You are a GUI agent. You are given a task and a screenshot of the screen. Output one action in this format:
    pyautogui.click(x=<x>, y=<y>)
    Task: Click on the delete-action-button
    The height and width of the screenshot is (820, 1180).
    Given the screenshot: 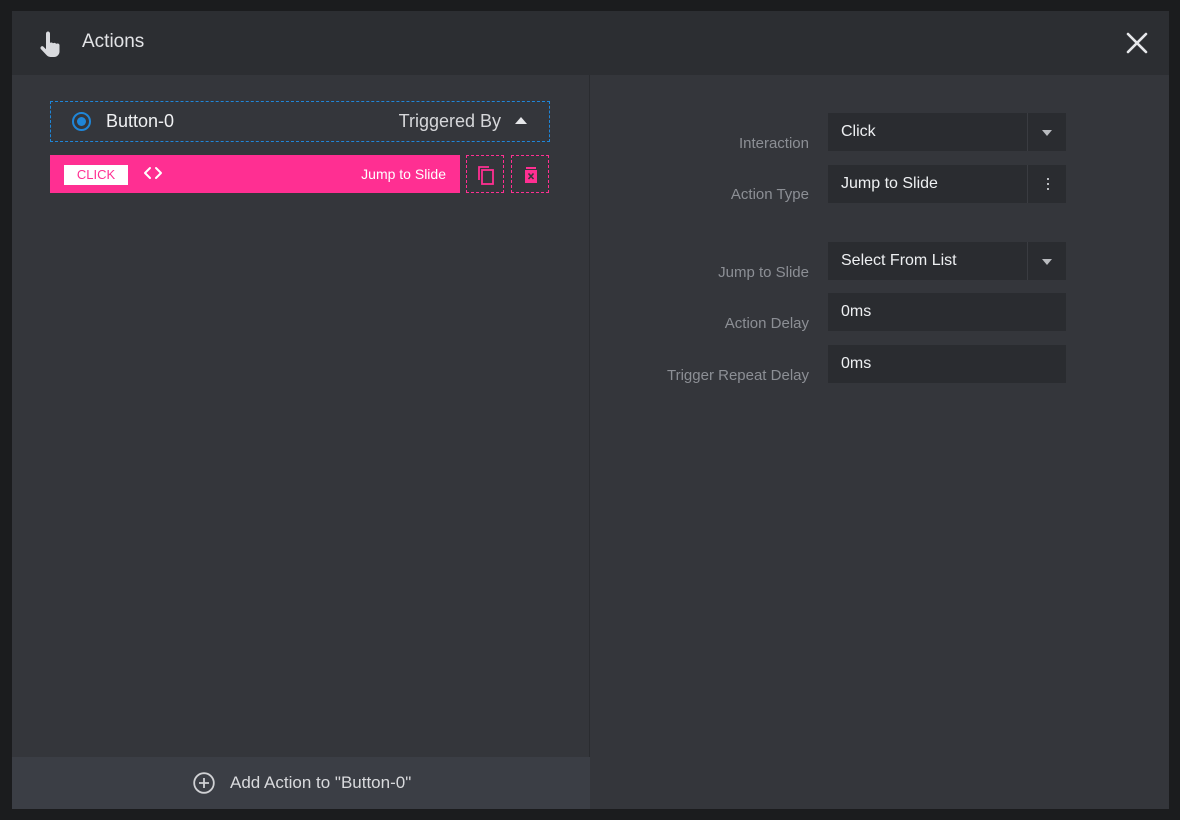 What is the action you would take?
    pyautogui.click(x=530, y=174)
    